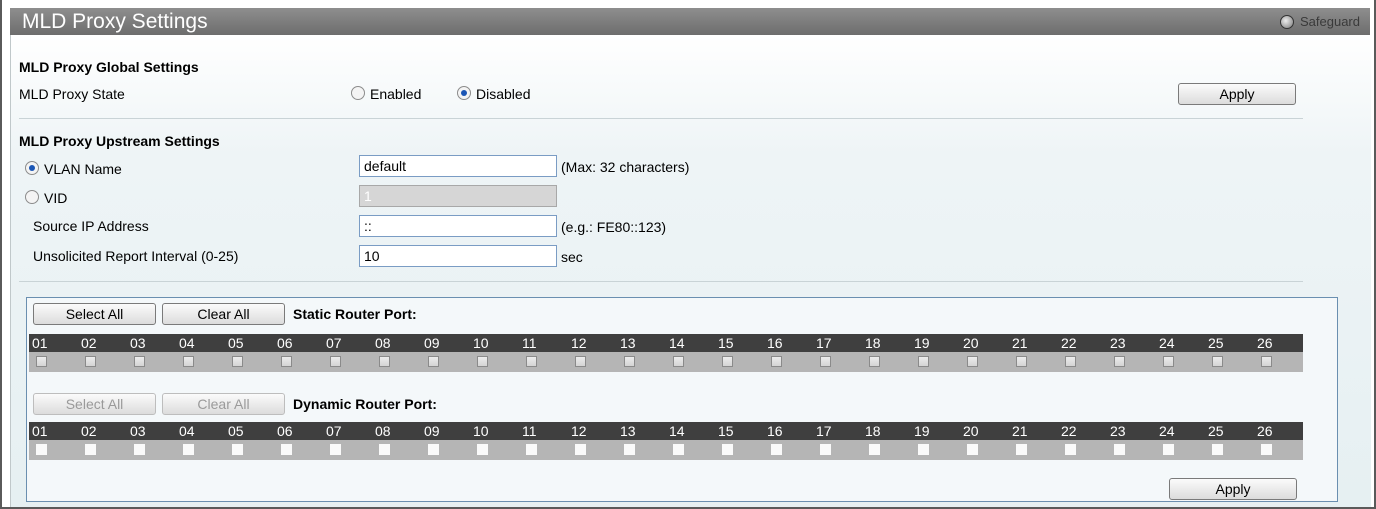 The image size is (1376, 509). Describe the element at coordinates (458, 256) in the screenshot. I see `interval-input` at that location.